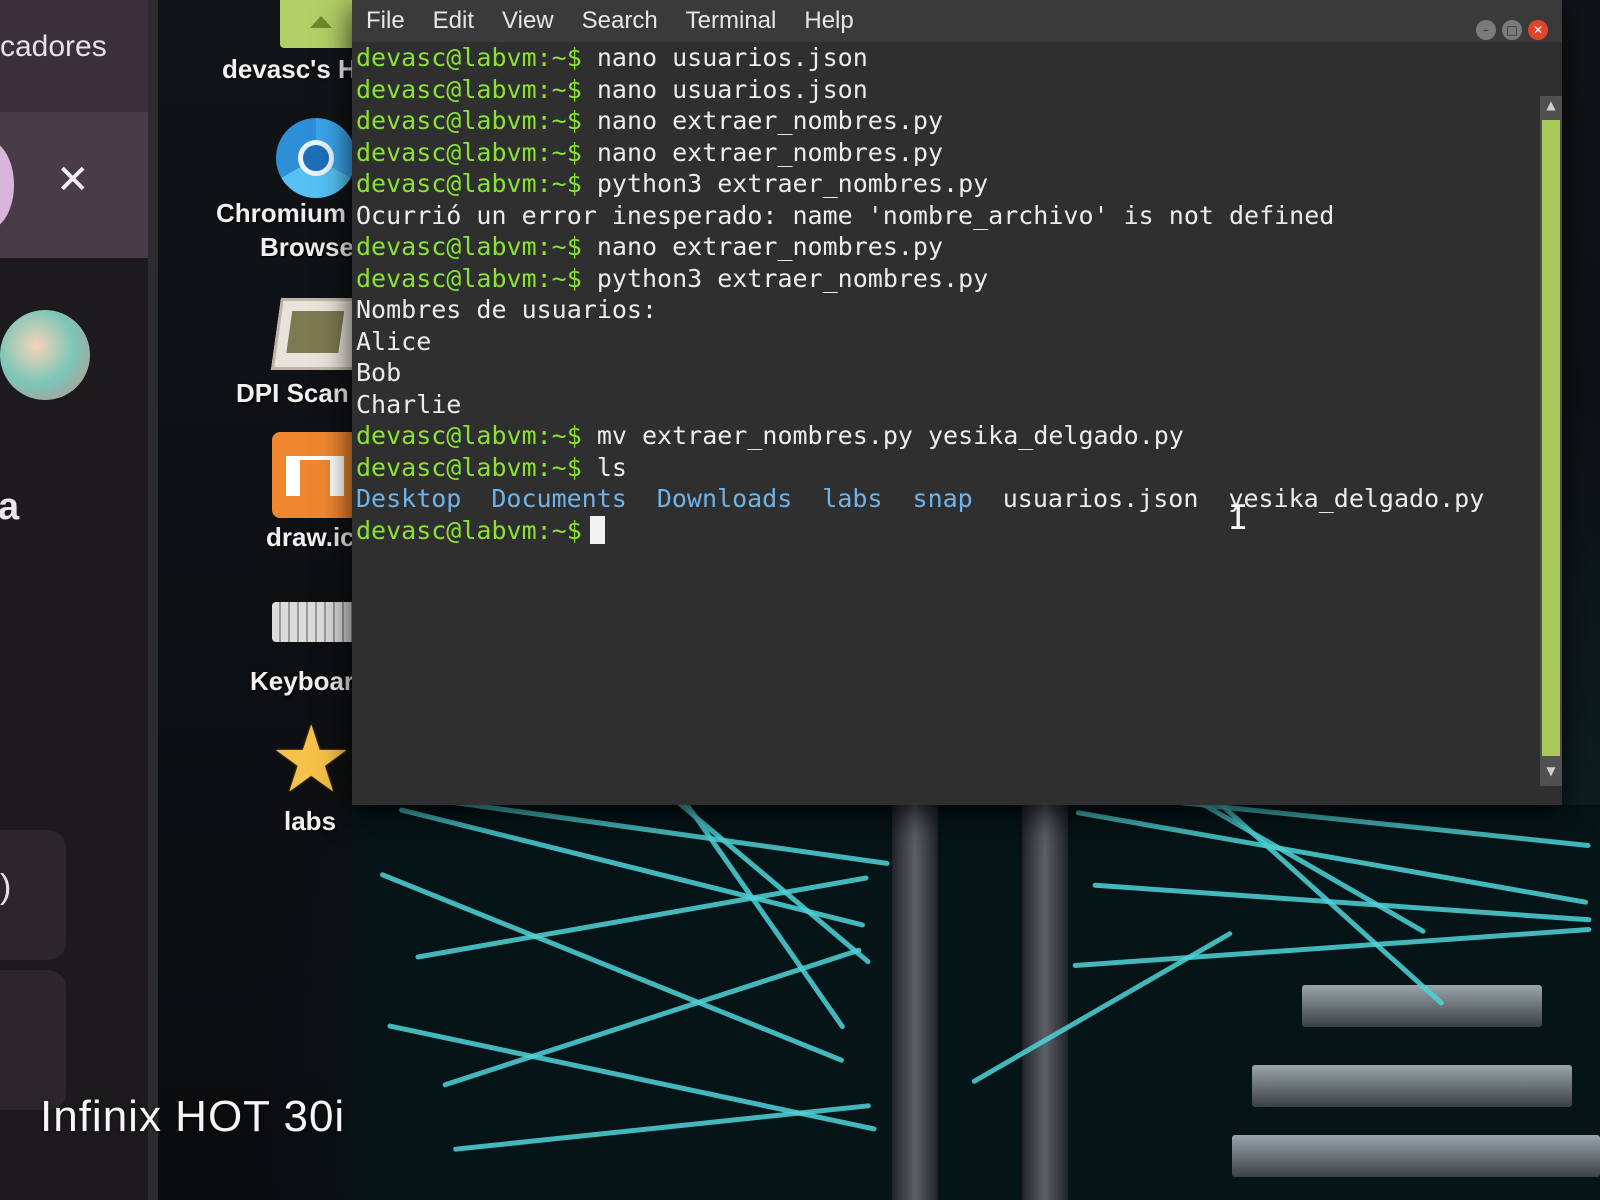 This screenshot has height=1200, width=1600. I want to click on camera-watermark: Infinix HOT 30i, so click(193, 1116).